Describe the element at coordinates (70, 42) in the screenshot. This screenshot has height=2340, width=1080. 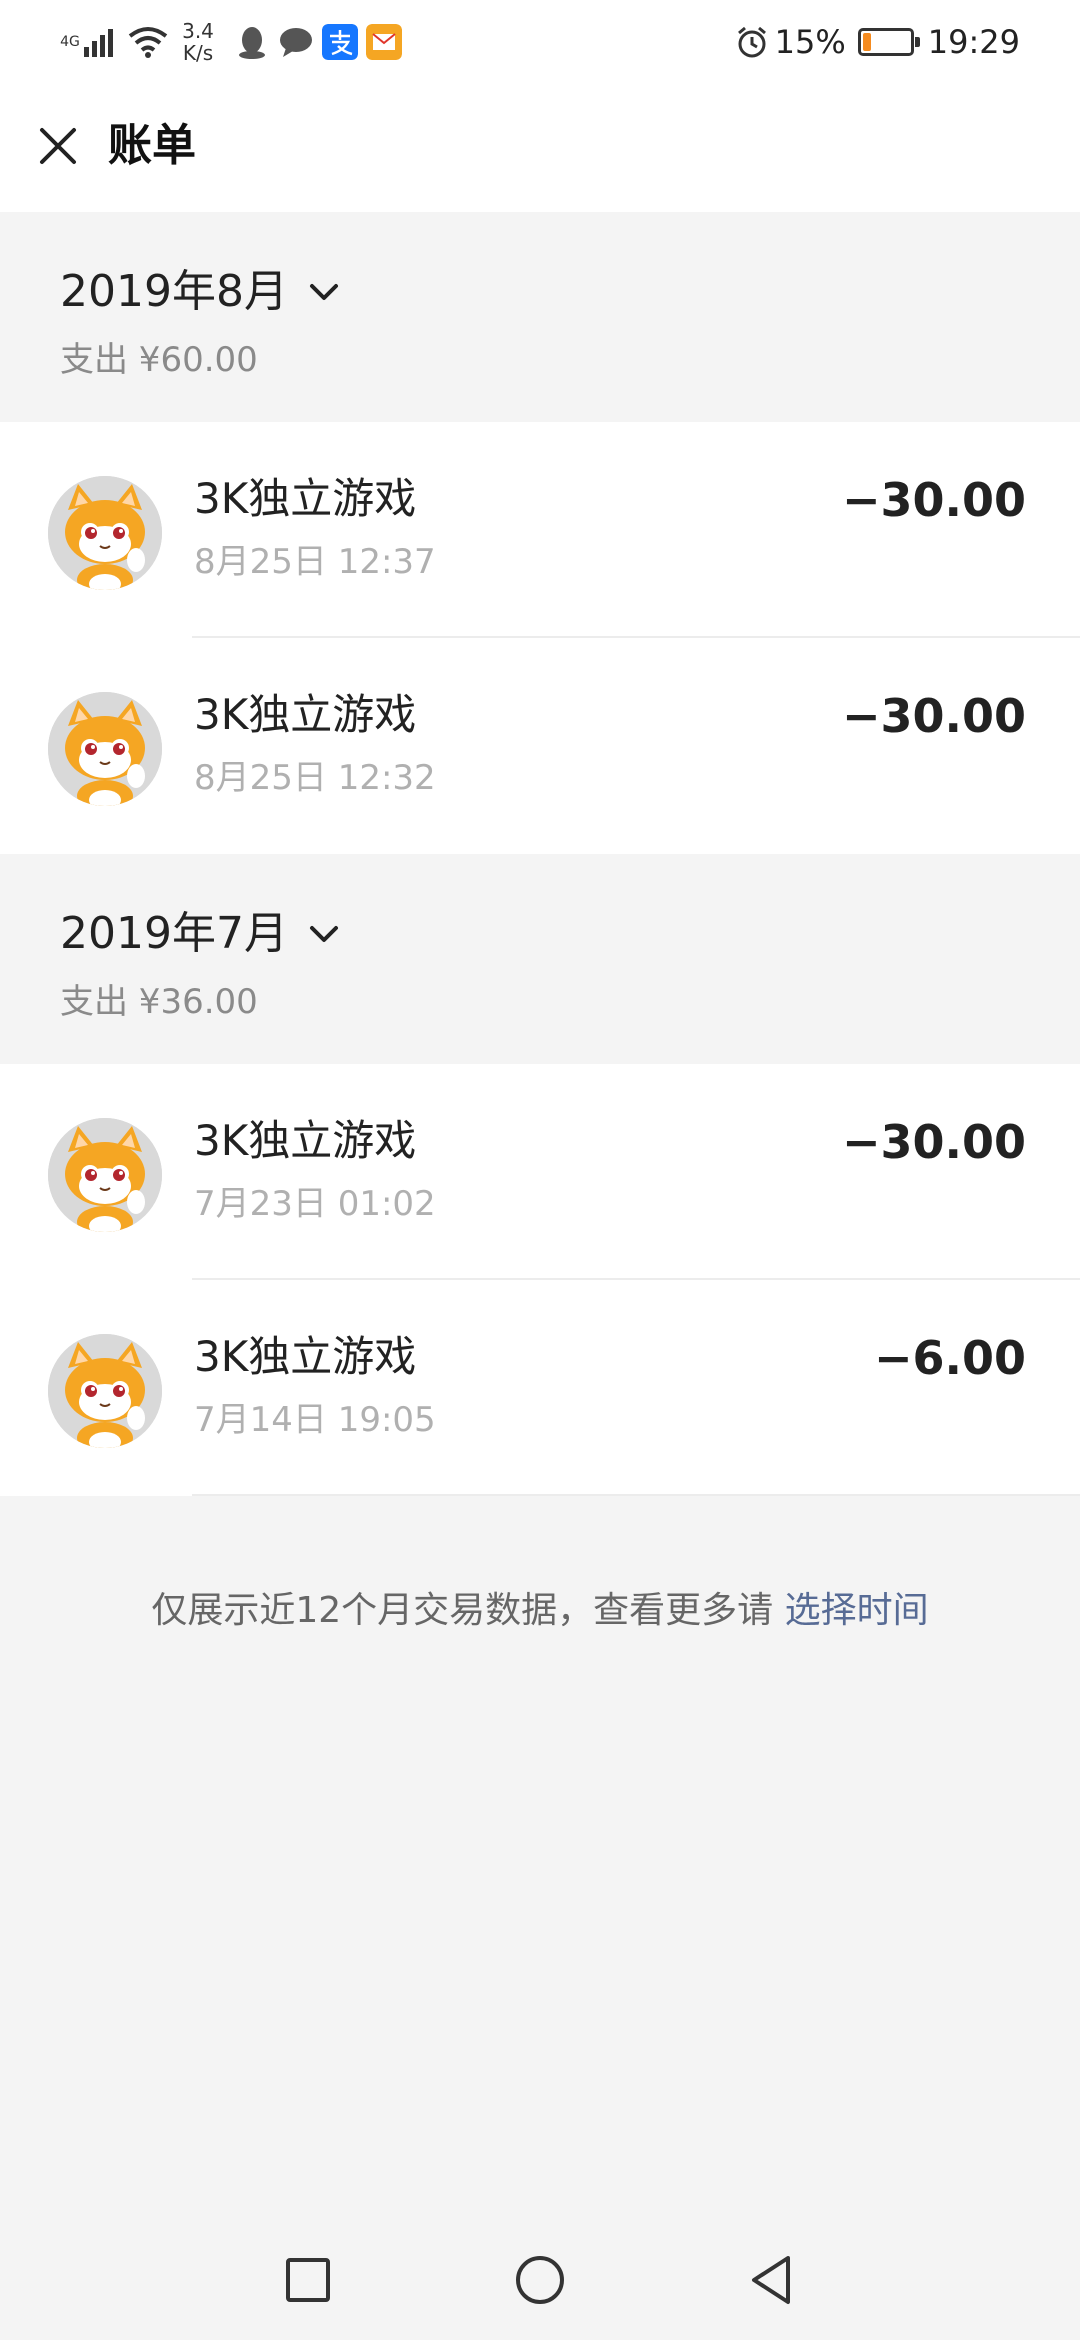
I see `network-type: 4G` at that location.